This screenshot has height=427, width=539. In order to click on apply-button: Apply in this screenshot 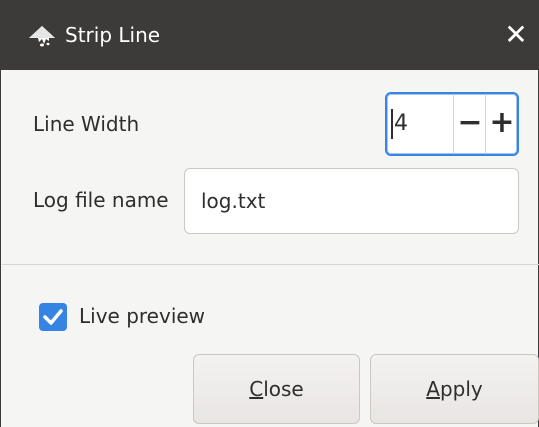, I will do `click(454, 389)`.